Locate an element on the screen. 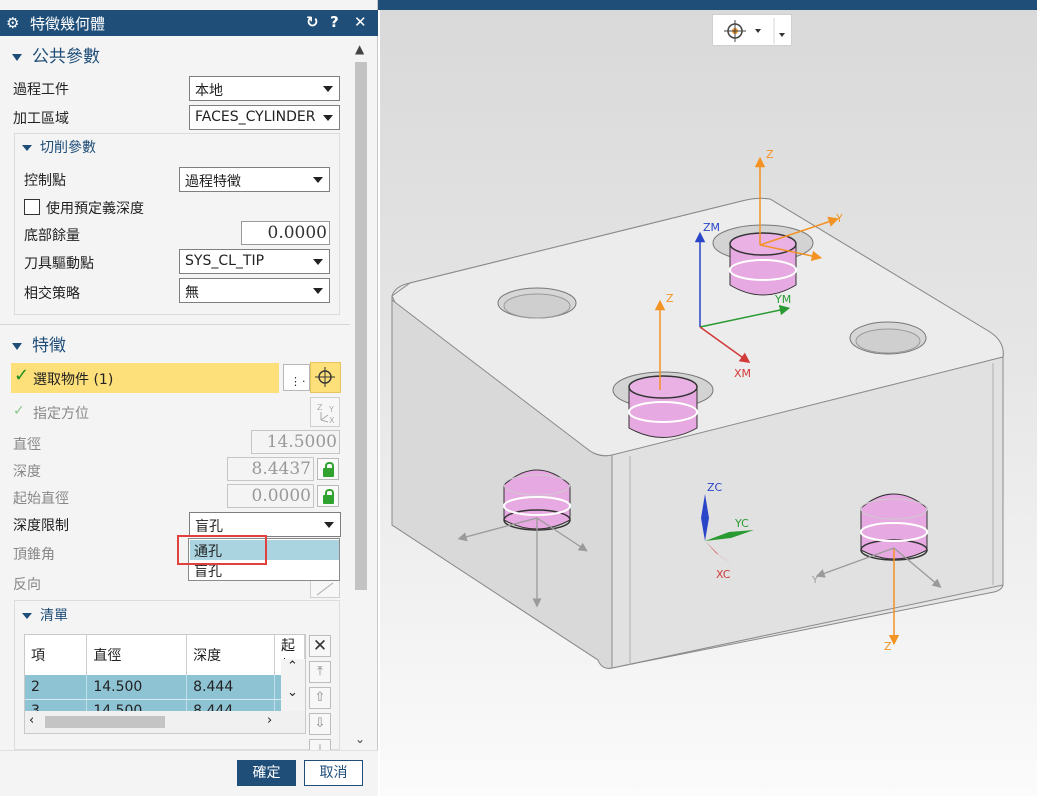 Image resolution: width=1037 pixels, height=796 pixels. intersection-strategy-label: 相交策略 is located at coordinates (52, 294).